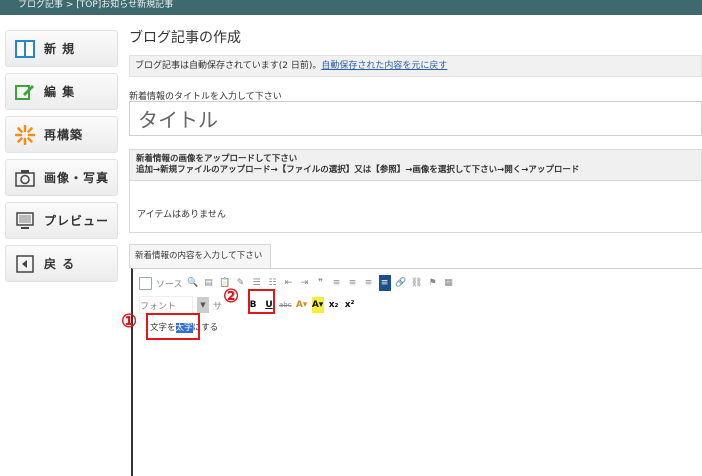  I want to click on editor-toolbar-row-1: ソース 🔍 ▤ 📋 ✎ ☰ ☷ ⇤ ⇥ ❞ ≡ ≡ ≡ ≡ 🔗 ⛓ ⚑ ▦, so click(299, 283).